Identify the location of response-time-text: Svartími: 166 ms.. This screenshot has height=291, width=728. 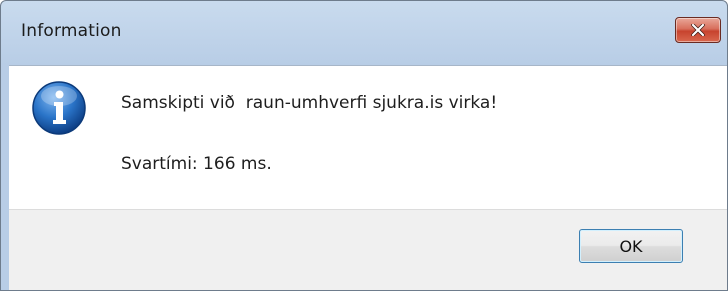
(196, 164).